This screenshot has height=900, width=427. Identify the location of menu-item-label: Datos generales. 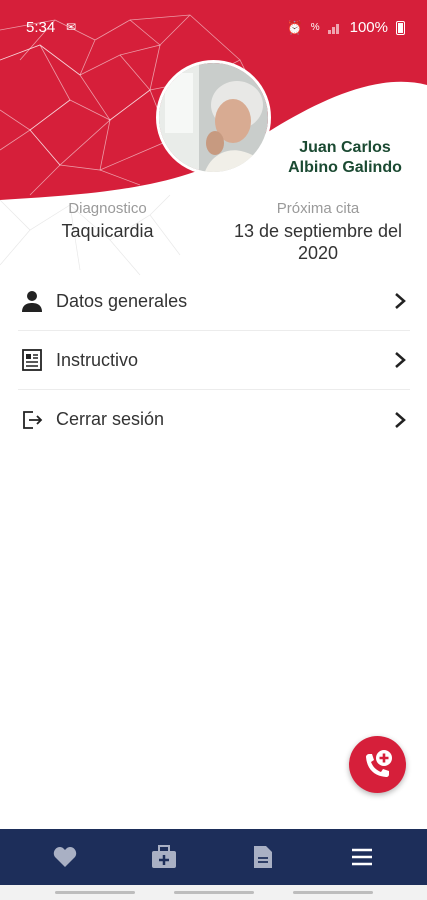
(122, 300).